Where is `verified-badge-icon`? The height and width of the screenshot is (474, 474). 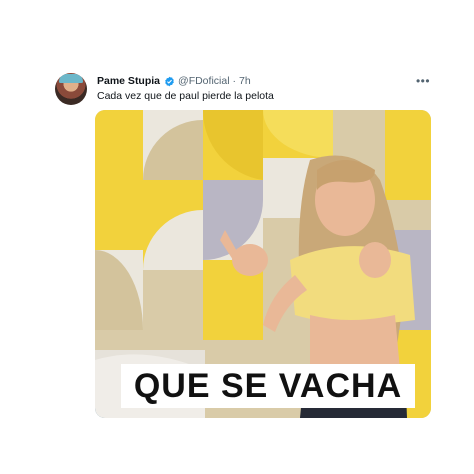 verified-badge-icon is located at coordinates (169, 81).